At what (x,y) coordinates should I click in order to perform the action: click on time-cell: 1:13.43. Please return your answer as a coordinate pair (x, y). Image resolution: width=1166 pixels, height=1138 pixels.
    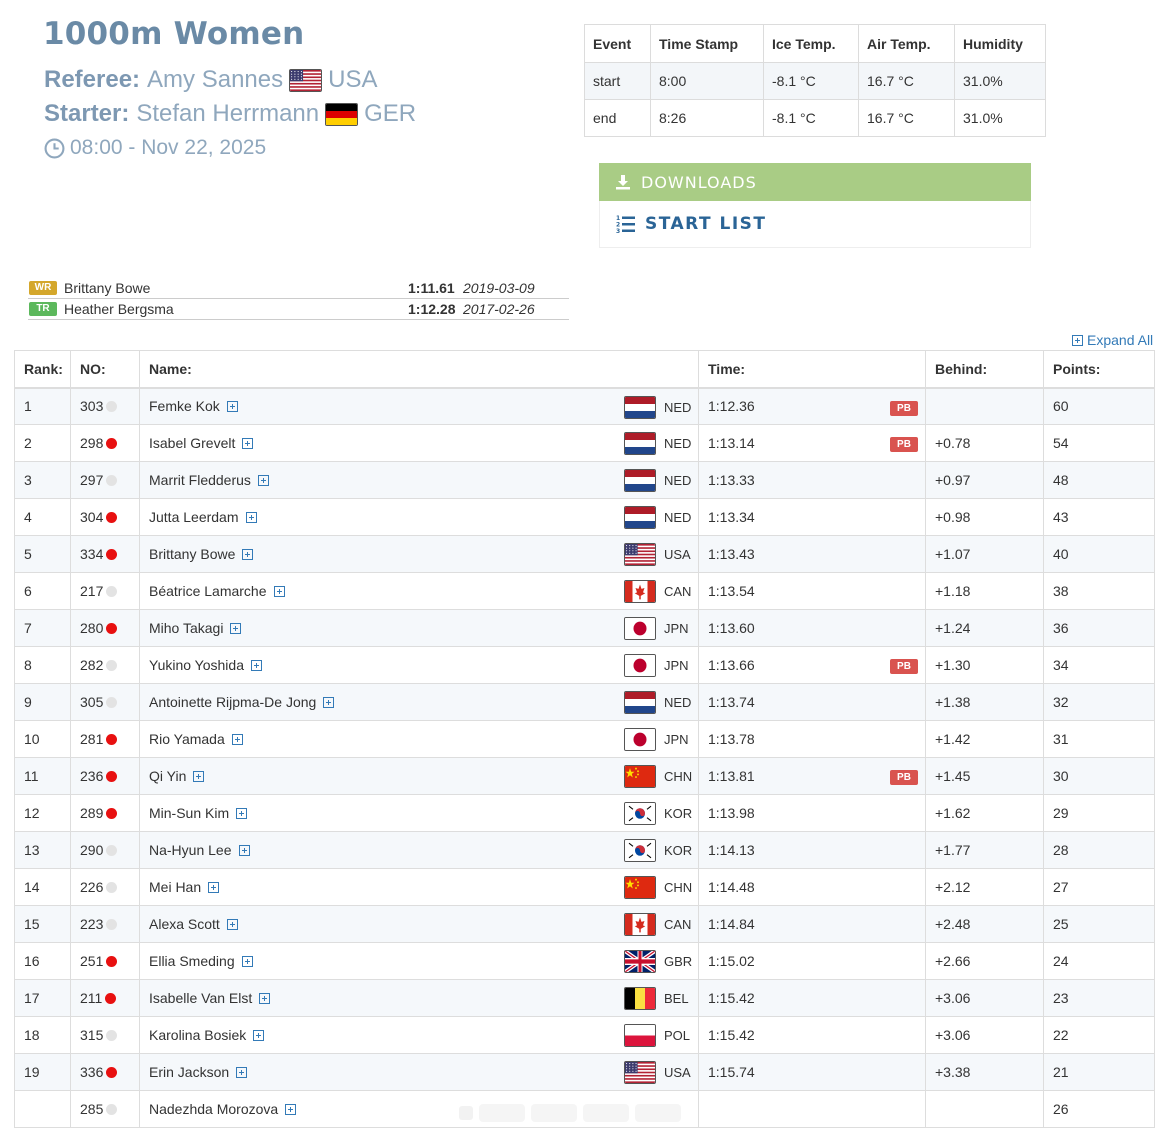
    Looking at the image, I should click on (812, 554).